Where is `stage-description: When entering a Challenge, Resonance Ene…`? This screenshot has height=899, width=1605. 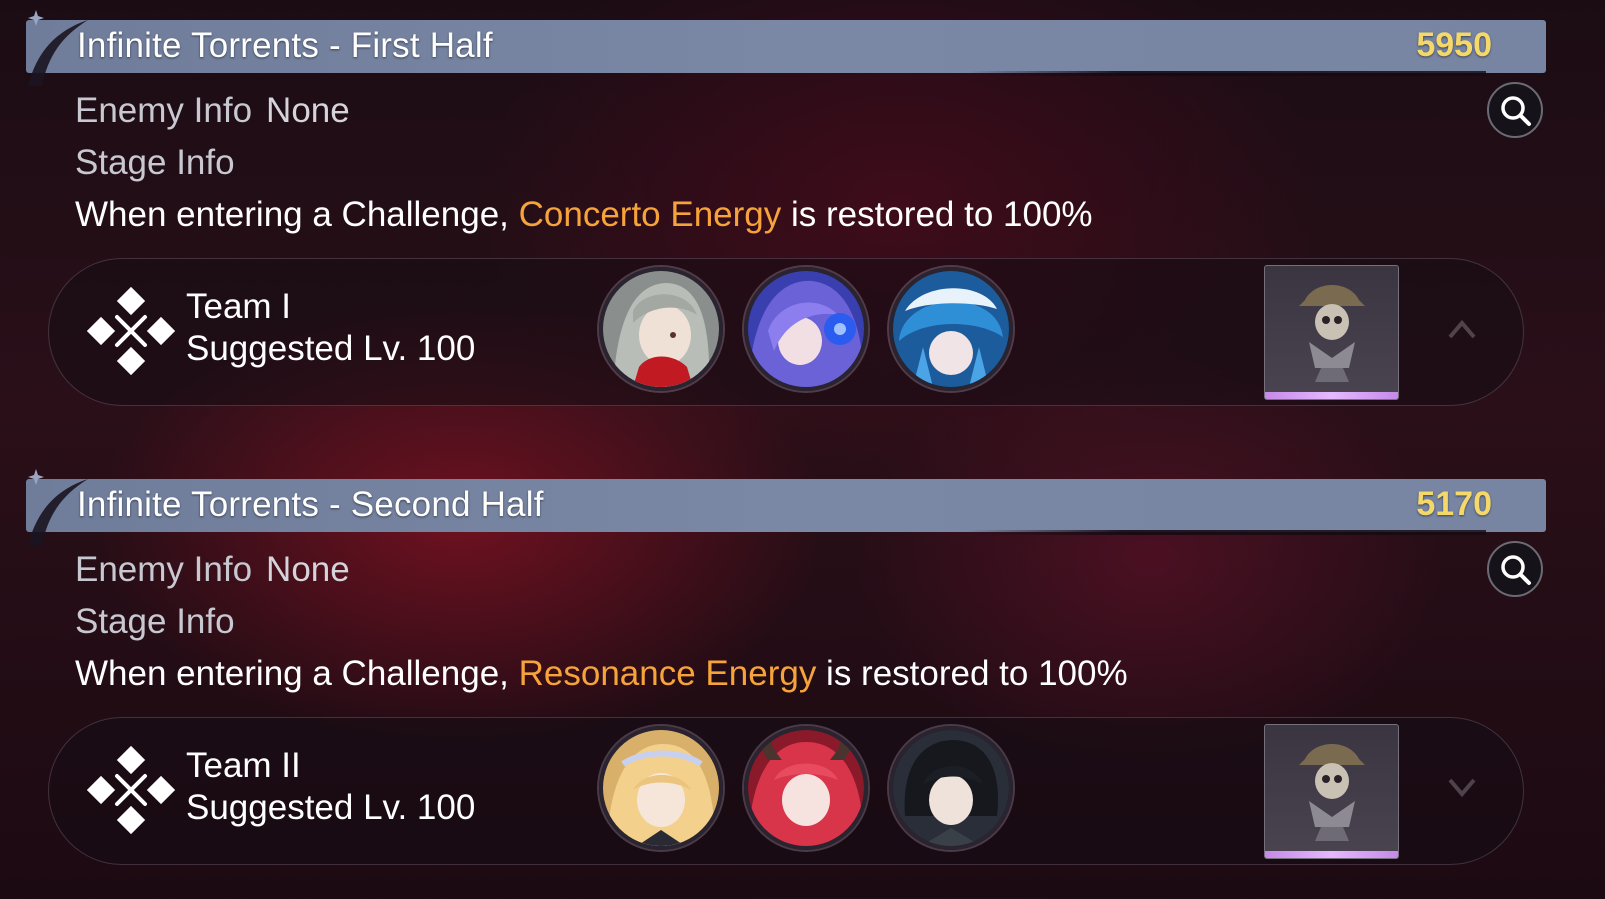
stage-description: When entering a Challenge, Resonance Ene… is located at coordinates (601, 674).